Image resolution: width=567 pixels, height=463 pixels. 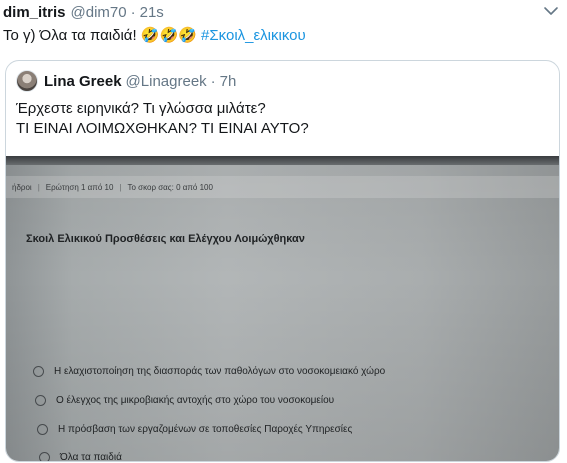 I want to click on quoted-author-handle: @Linagreek, so click(x=166, y=81).